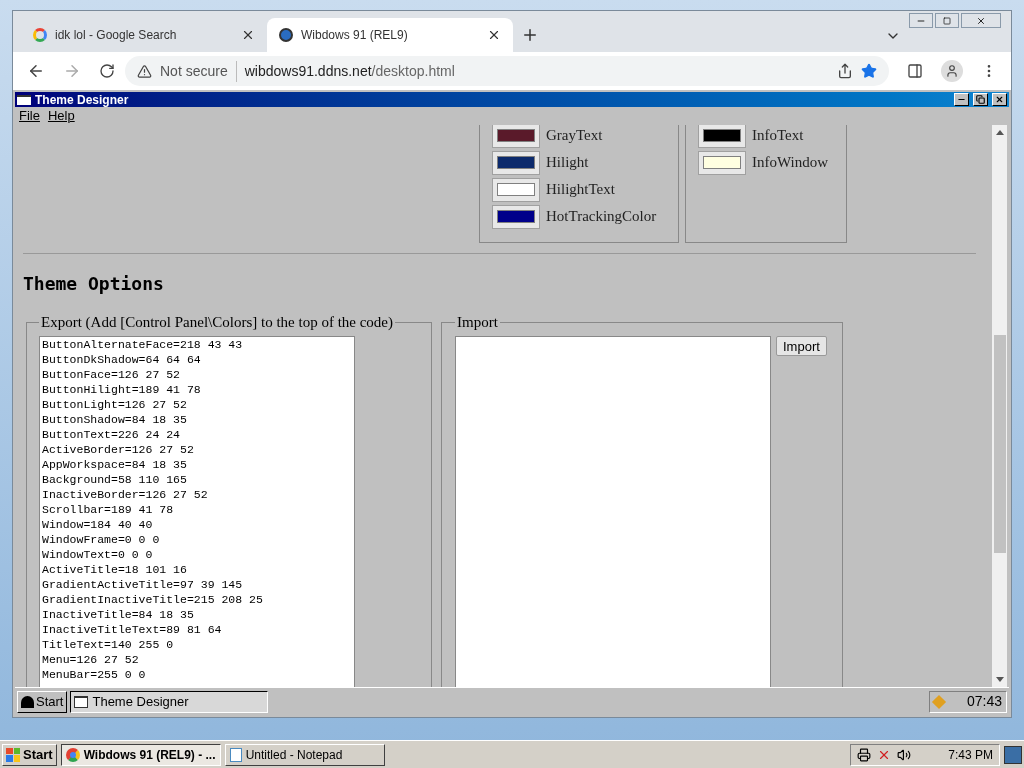 This screenshot has width=1024, height=768. Describe the element at coordinates (61, 116) in the screenshot. I see `menu-item: Help` at that location.